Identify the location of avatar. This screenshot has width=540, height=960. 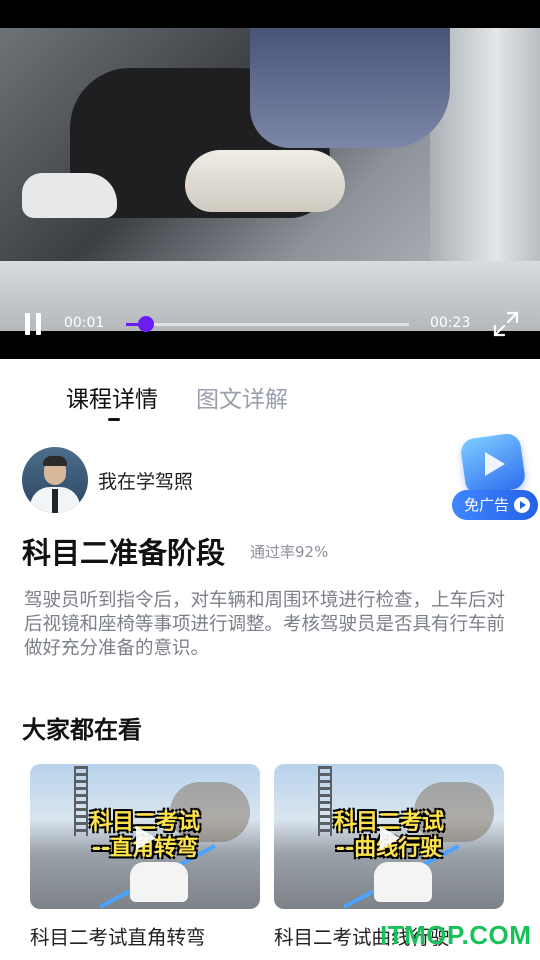
(55, 480).